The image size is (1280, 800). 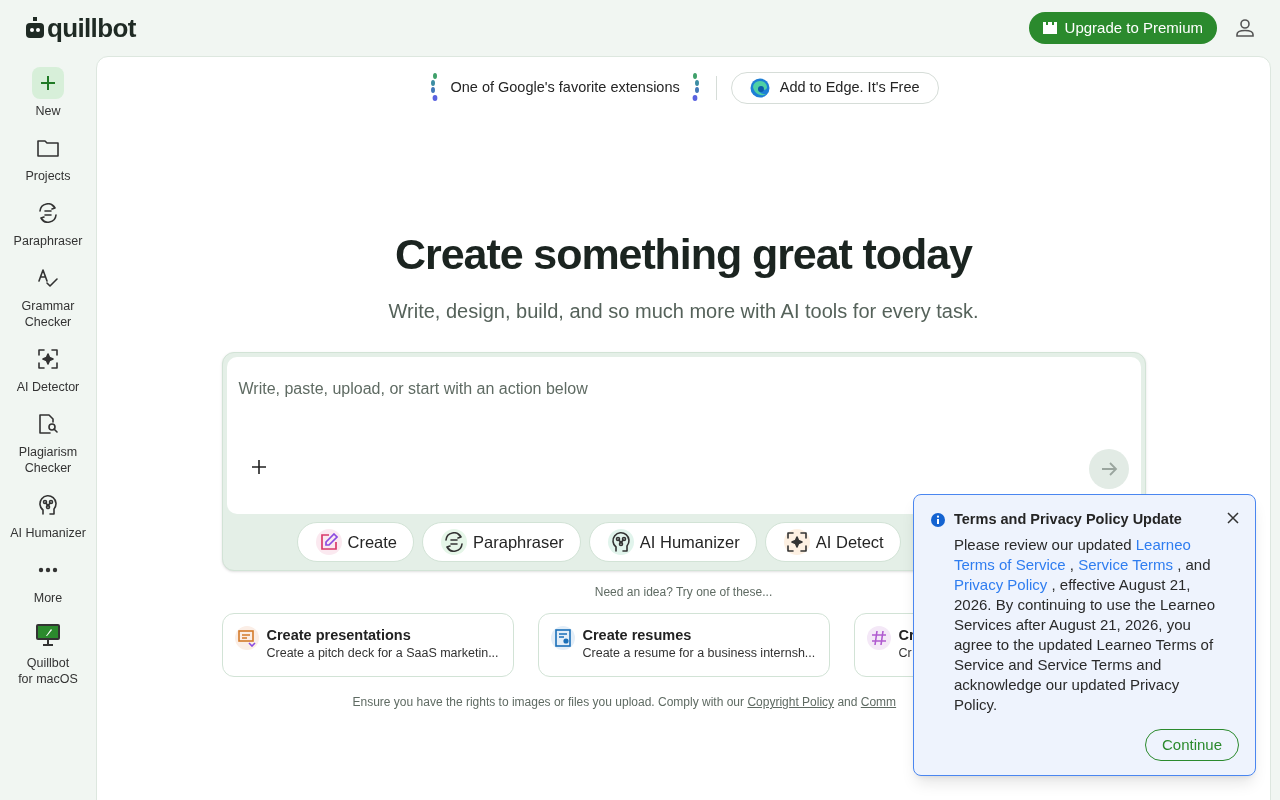 I want to click on sidebar-item: Paraphraser, so click(x=48, y=241).